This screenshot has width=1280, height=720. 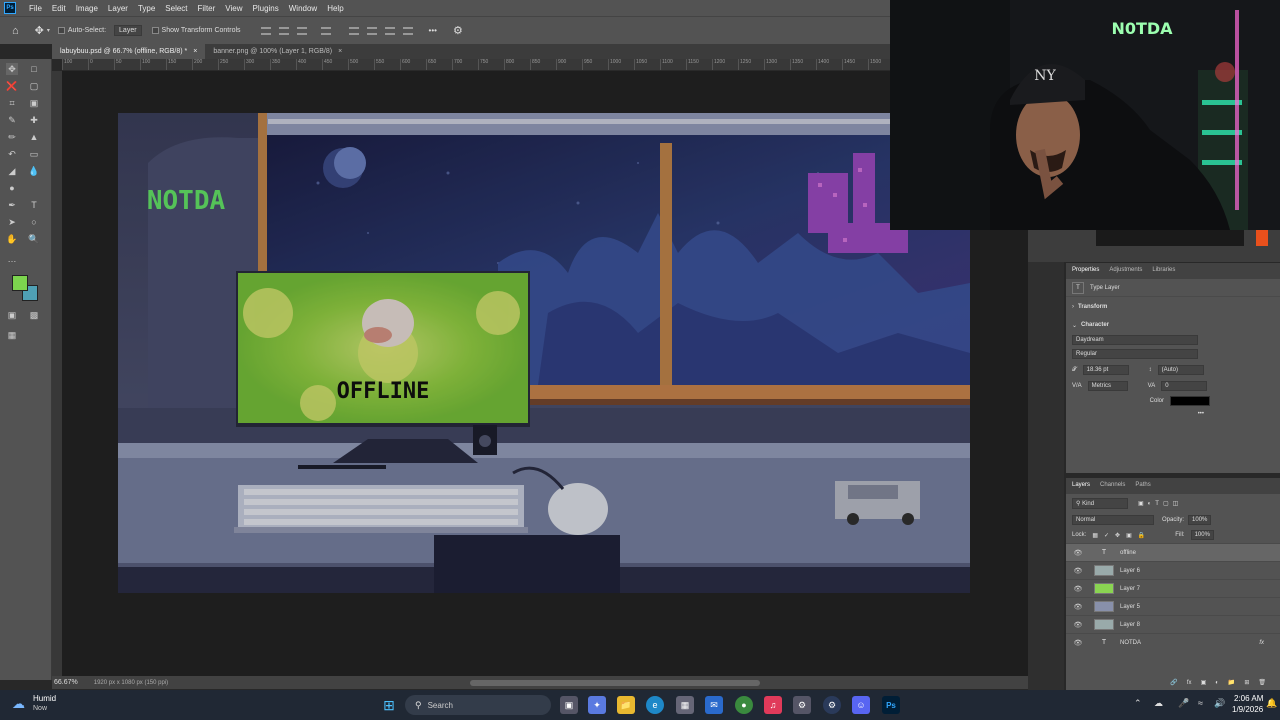 What do you see at coordinates (655, 705) in the screenshot?
I see `edge-icon: e` at bounding box center [655, 705].